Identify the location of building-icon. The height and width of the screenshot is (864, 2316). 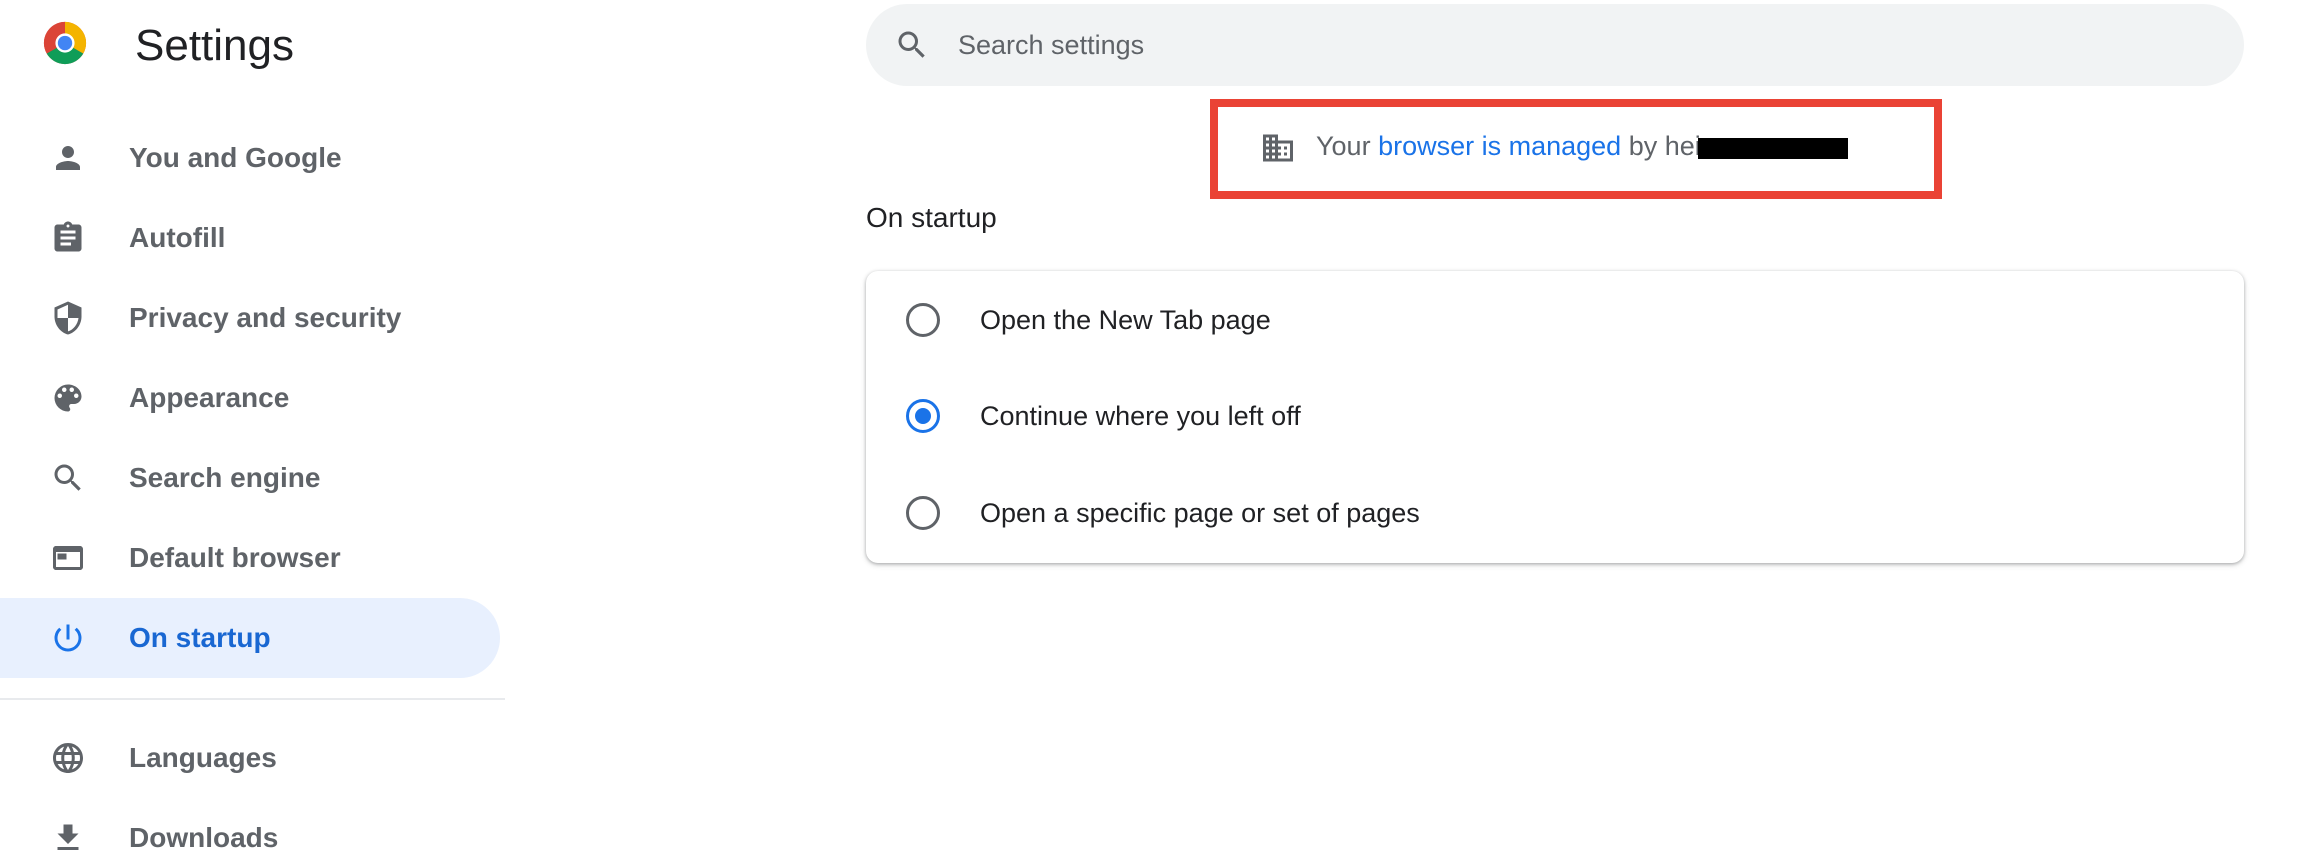
(1278, 148).